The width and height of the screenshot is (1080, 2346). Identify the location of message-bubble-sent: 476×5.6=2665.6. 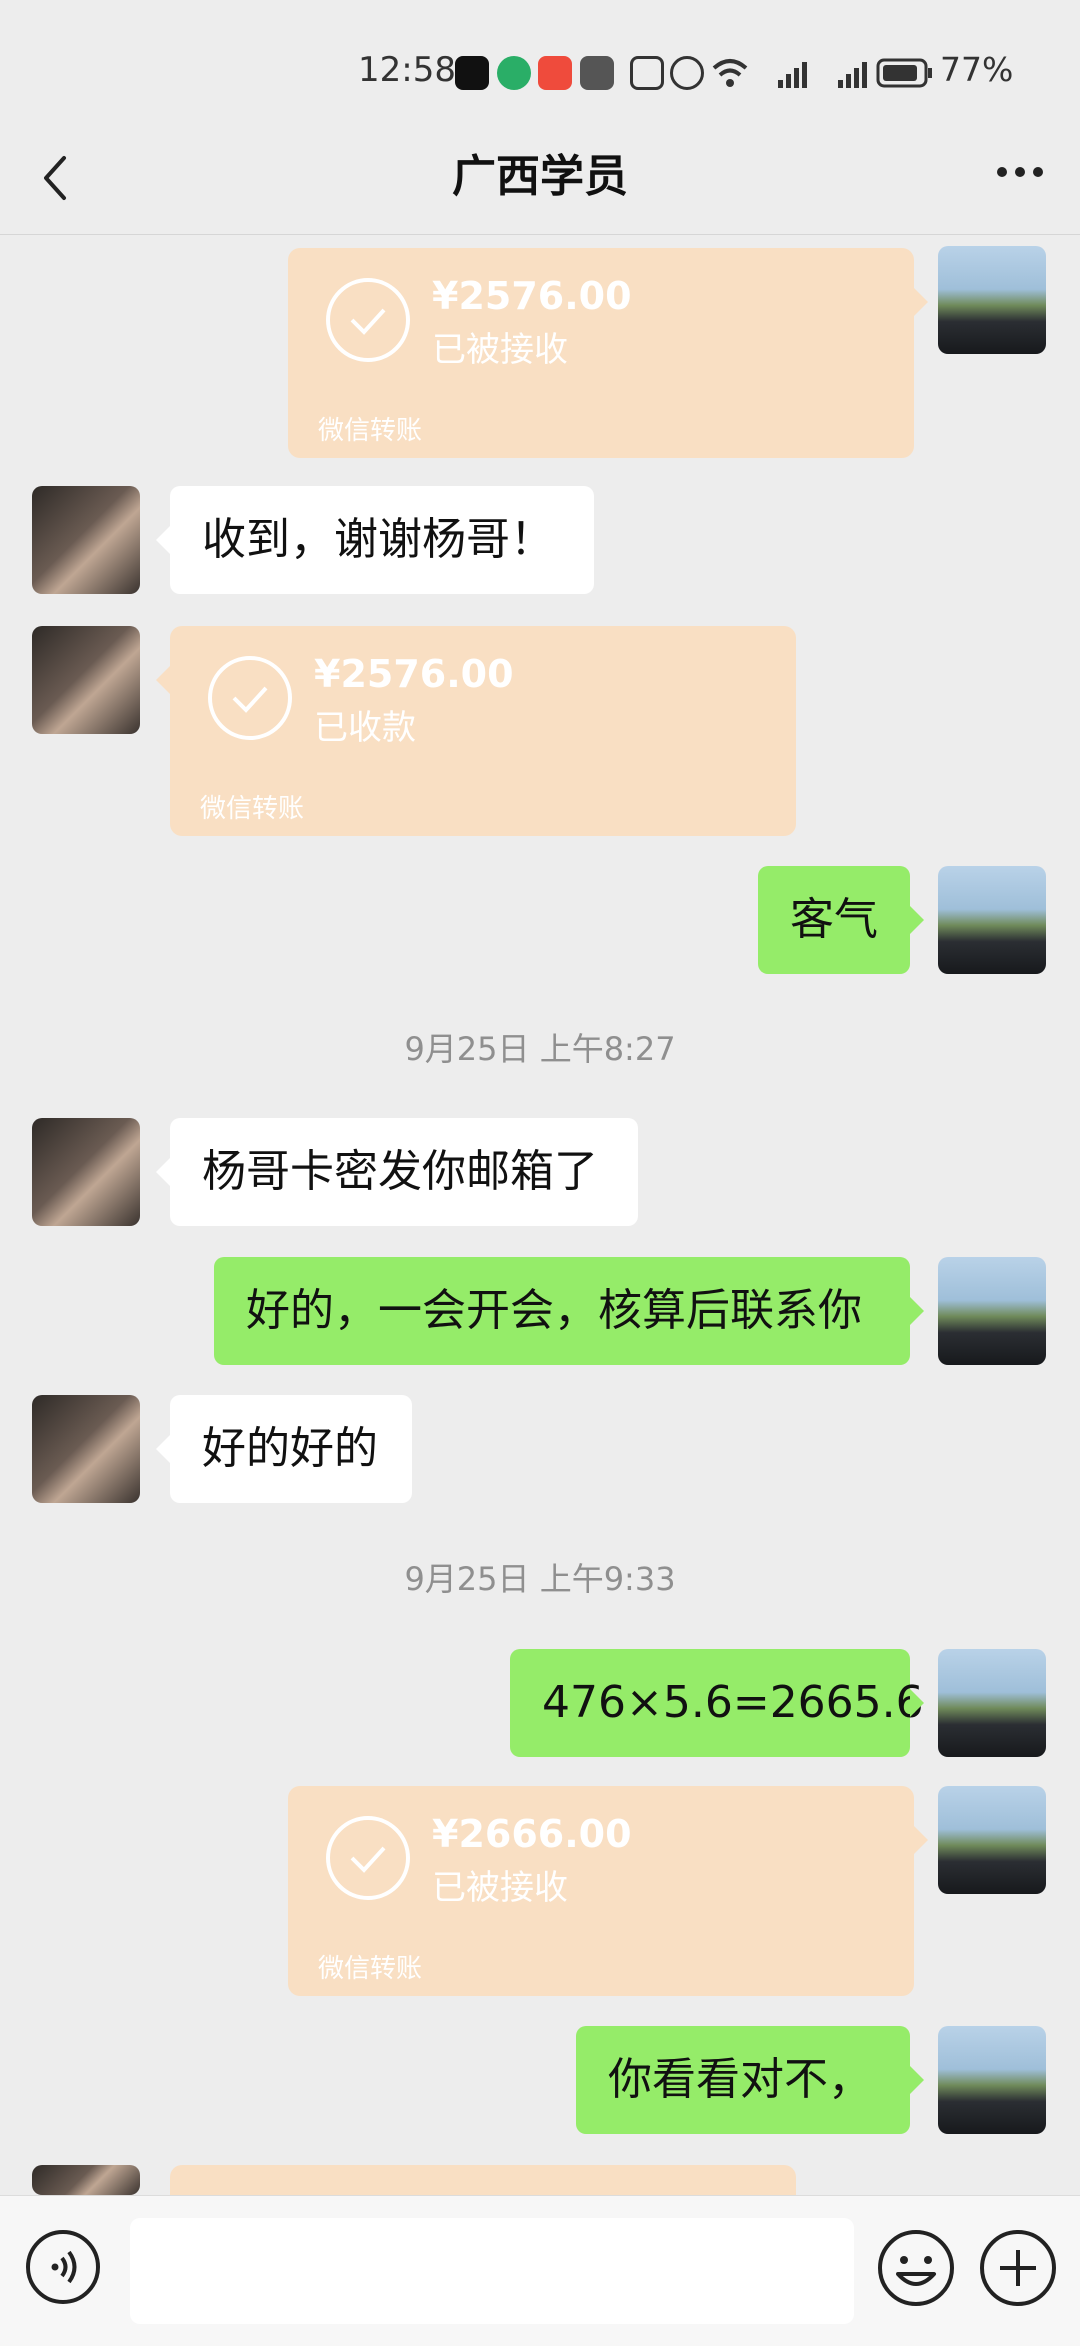
(717, 1703).